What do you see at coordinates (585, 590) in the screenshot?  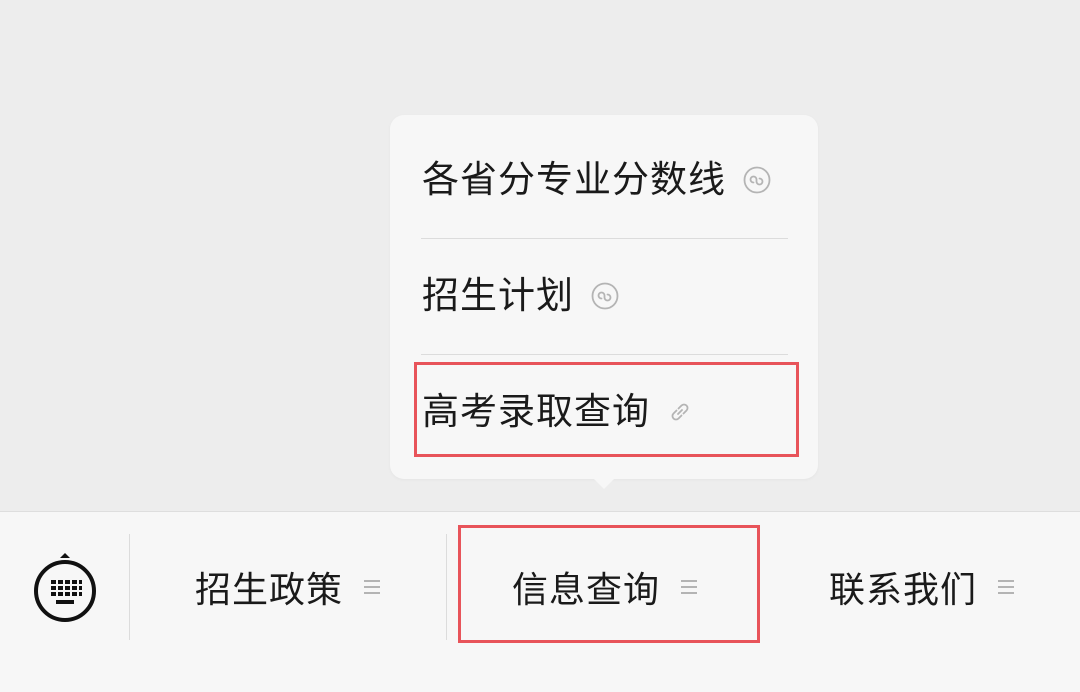 I see `tab-label: 信息查询` at bounding box center [585, 590].